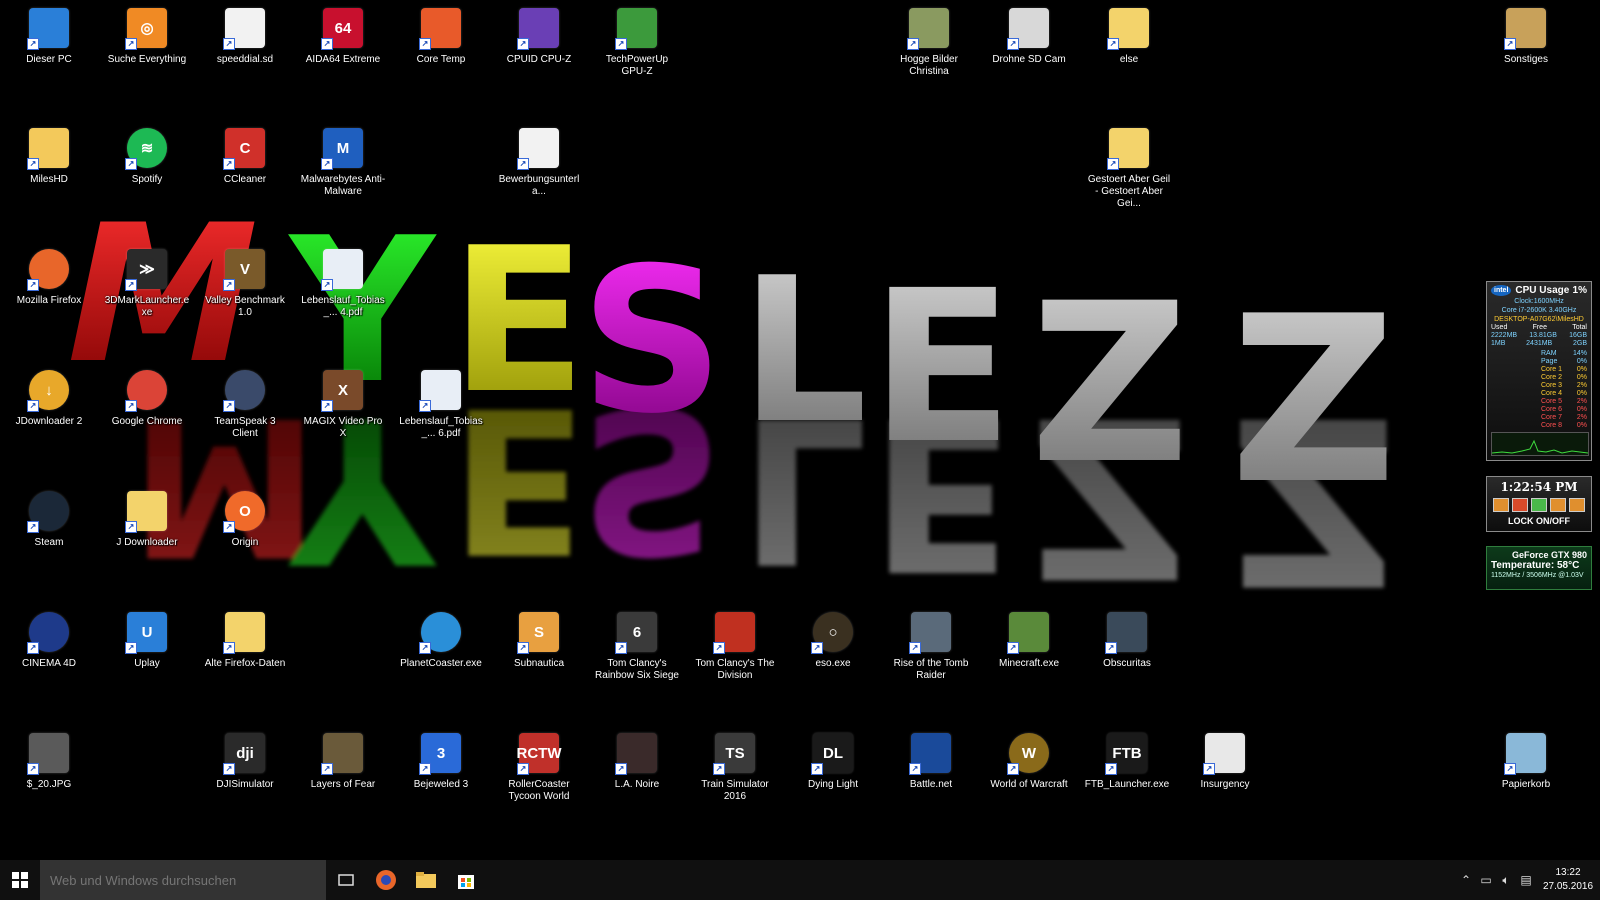 The width and height of the screenshot is (1600, 900). I want to click on desktop-icon: ↗ Alte Firefox-Daten, so click(245, 639).